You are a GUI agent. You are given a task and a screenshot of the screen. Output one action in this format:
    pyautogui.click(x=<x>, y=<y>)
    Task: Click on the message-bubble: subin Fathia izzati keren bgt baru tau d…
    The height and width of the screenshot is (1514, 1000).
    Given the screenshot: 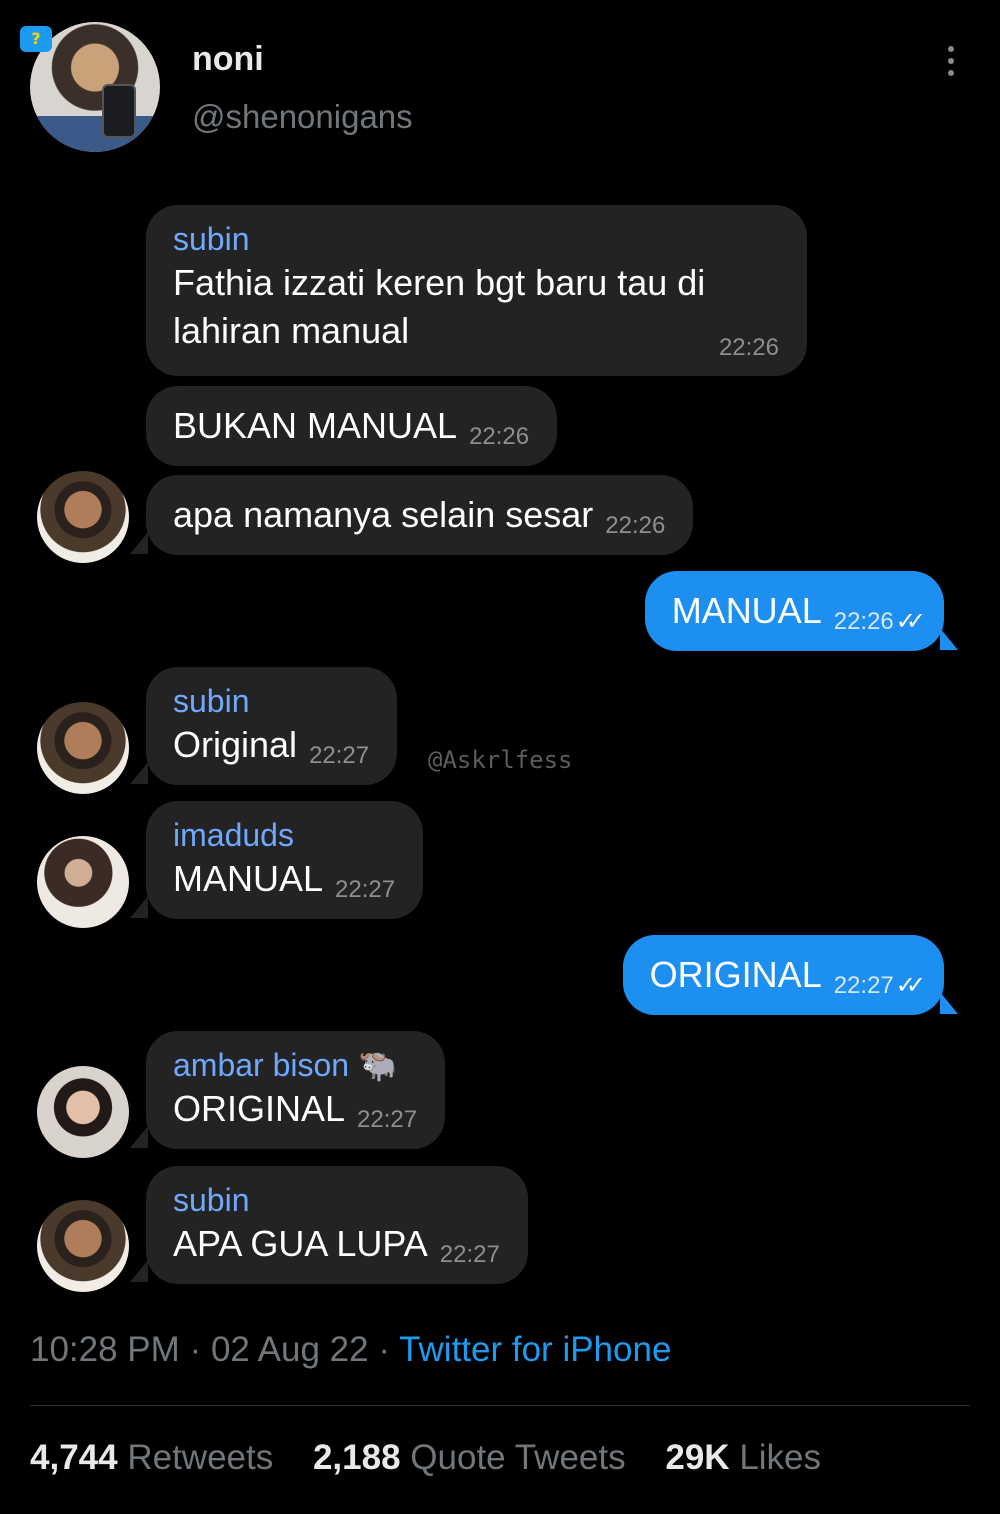 What is the action you would take?
    pyautogui.click(x=476, y=290)
    